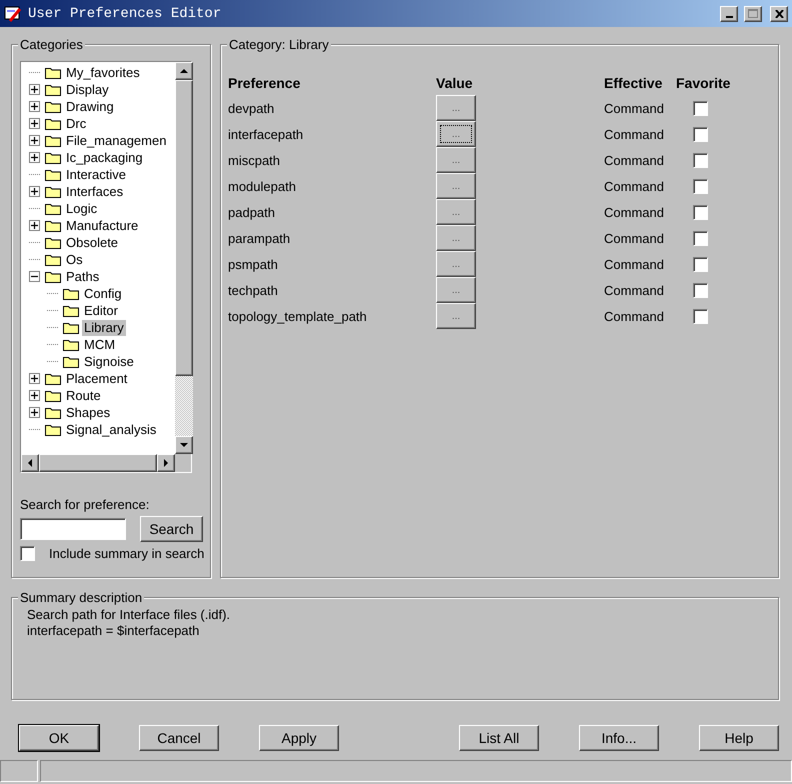  I want to click on tree-item: Interfaces, so click(95, 192).